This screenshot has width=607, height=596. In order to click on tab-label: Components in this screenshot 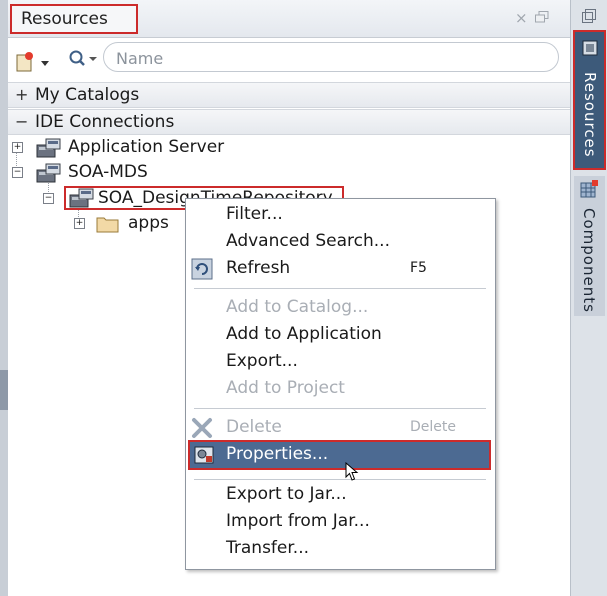, I will do `click(589, 260)`.